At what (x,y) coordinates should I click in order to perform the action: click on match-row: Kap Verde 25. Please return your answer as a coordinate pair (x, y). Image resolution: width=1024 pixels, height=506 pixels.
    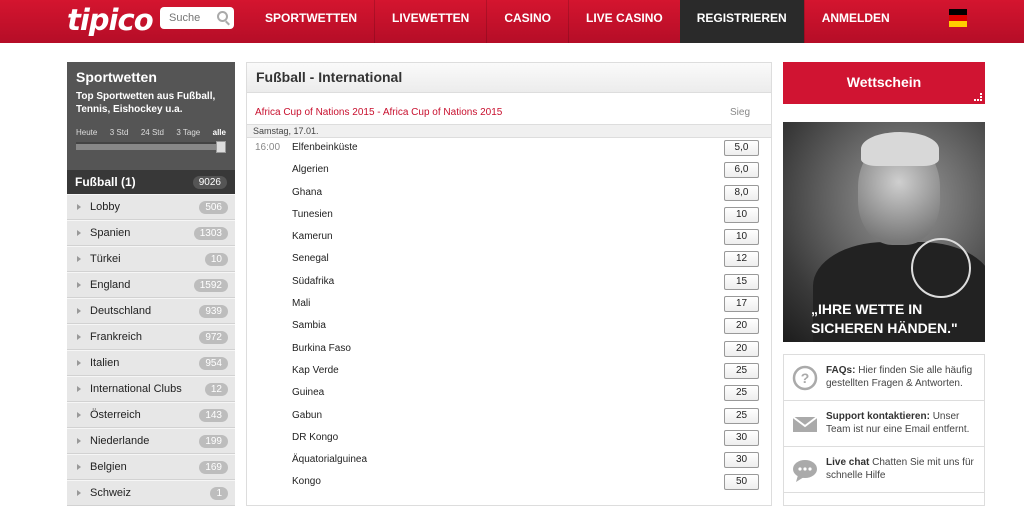
    Looking at the image, I should click on (509, 372).